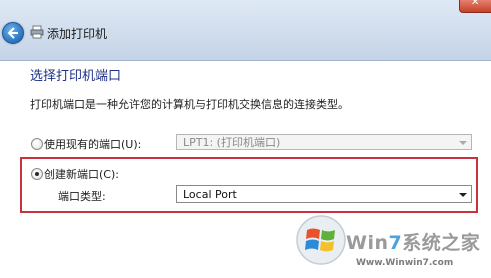 The width and height of the screenshot is (491, 278). Describe the element at coordinates (441, 243) in the screenshot. I see `brand-rest: 系统之家` at that location.